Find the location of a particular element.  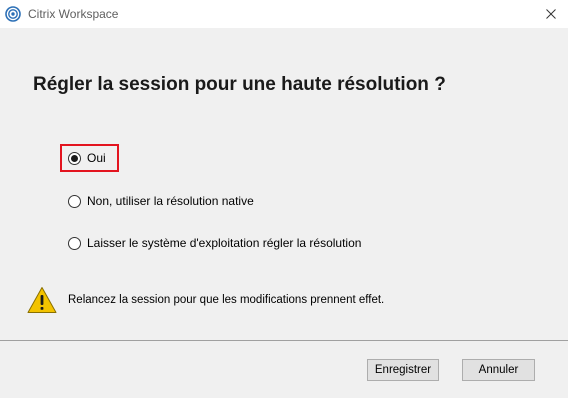

close-icon is located at coordinates (551, 14).